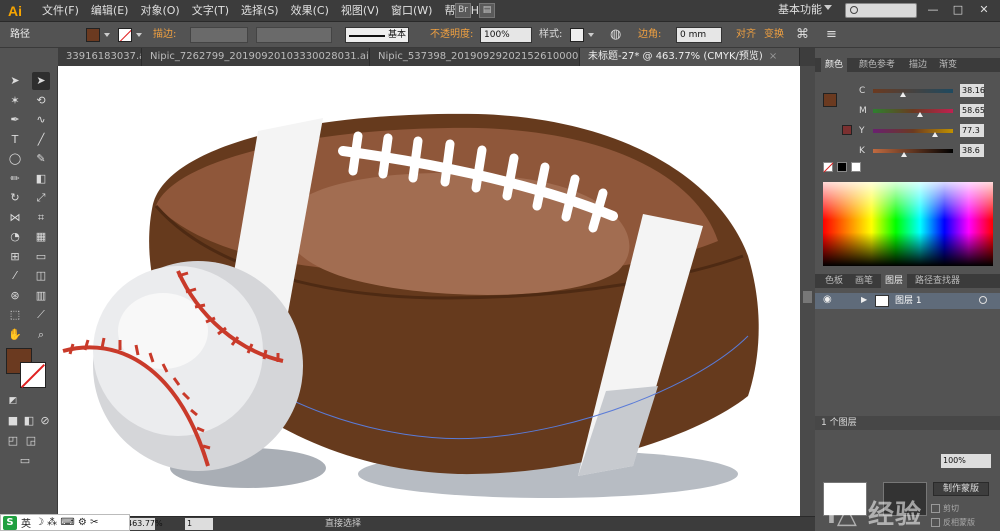  Describe the element at coordinates (41, 335) in the screenshot. I see `zoom-tool-icon: ⌕` at that location.